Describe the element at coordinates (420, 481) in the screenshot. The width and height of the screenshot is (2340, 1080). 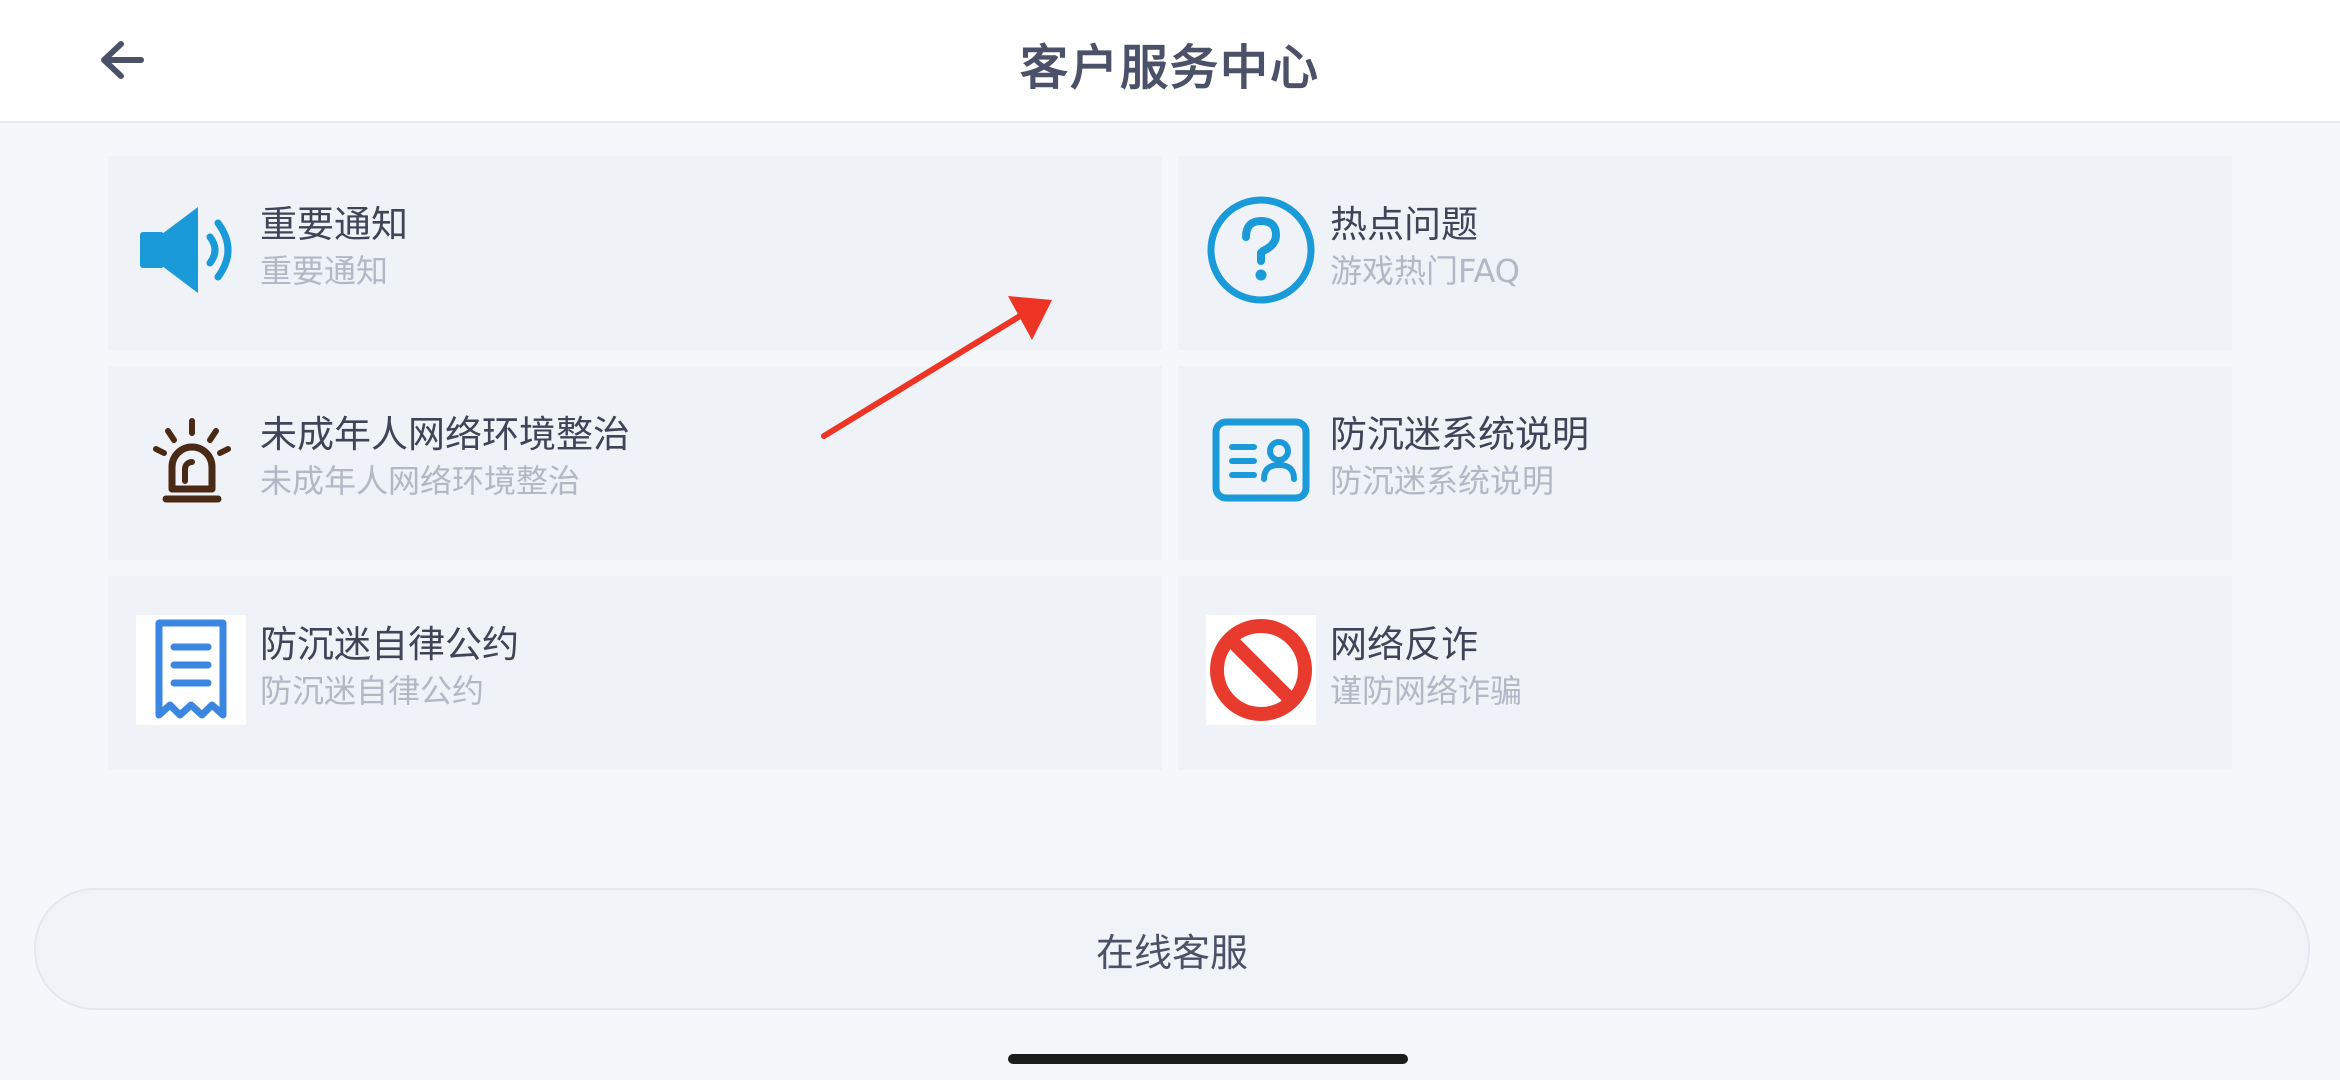
I see `card-subtitle: 未成年人网络环境整治` at that location.